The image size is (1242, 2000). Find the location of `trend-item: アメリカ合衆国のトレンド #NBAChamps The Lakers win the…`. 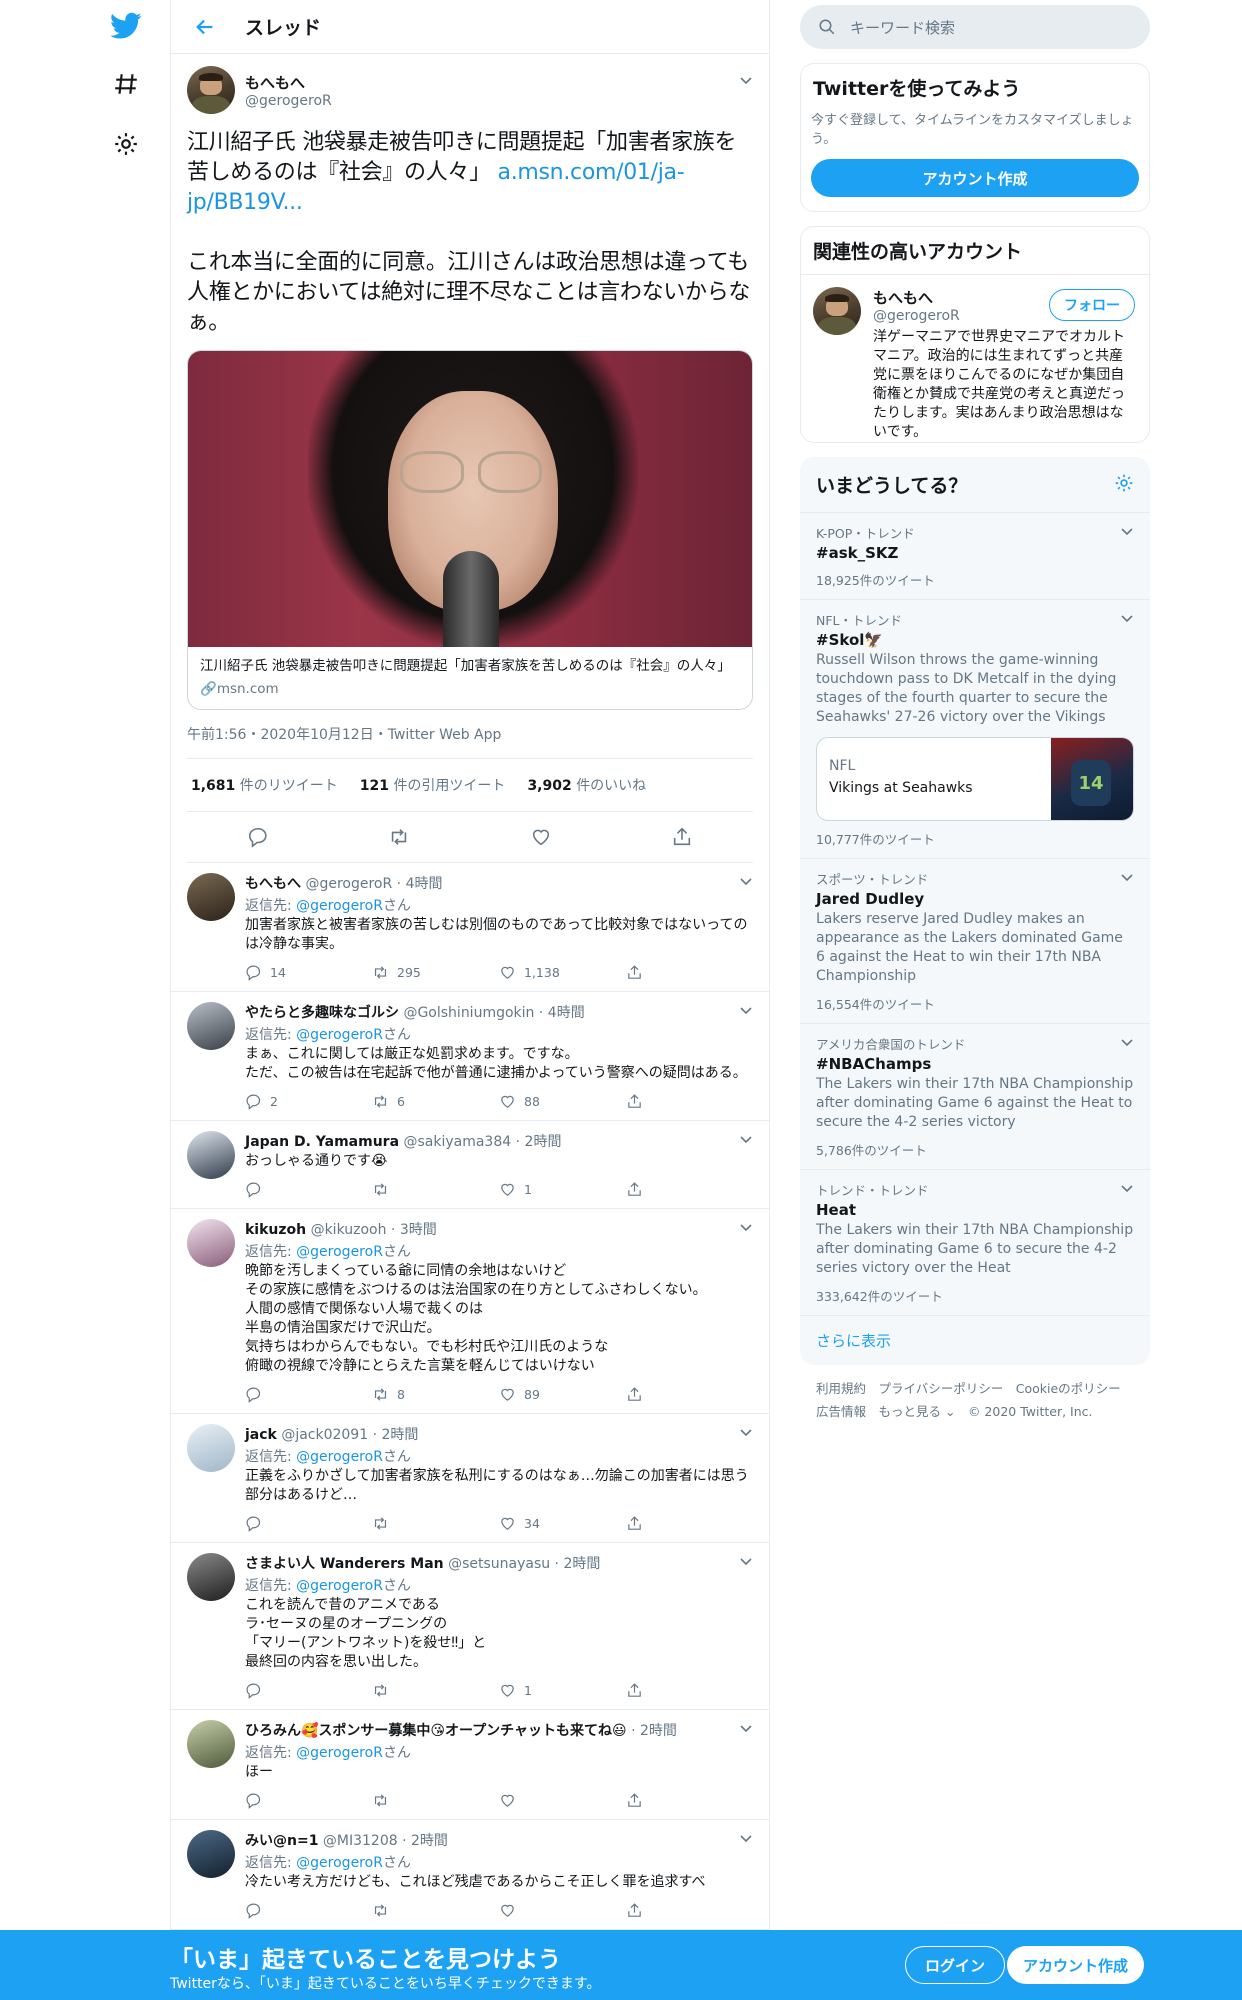

trend-item: アメリカ合衆国のトレンド #NBAChamps The Lakers win the… is located at coordinates (975, 1096).